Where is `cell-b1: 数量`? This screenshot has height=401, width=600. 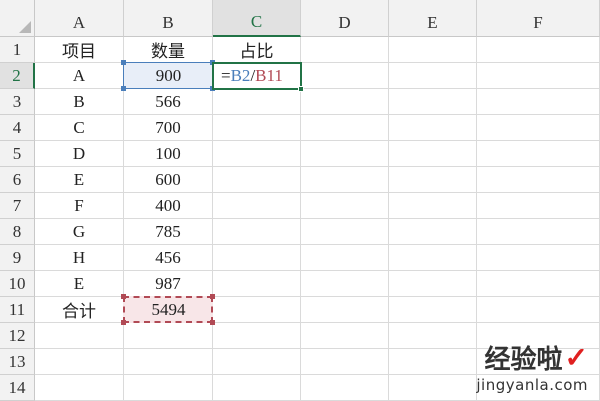
cell-b1: 数量 is located at coordinates (168, 50).